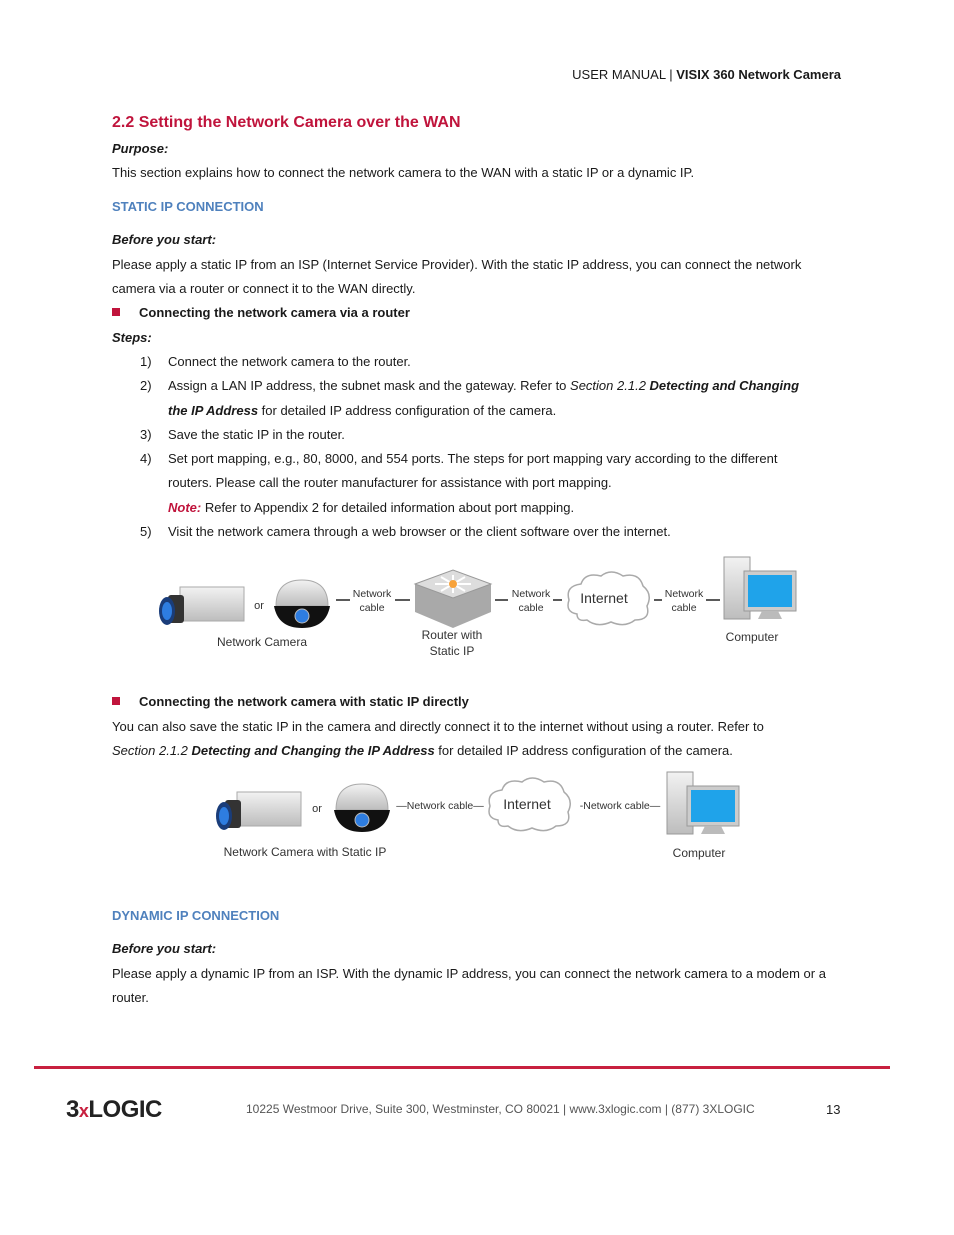  I want to click on router-icon, so click(453, 599).